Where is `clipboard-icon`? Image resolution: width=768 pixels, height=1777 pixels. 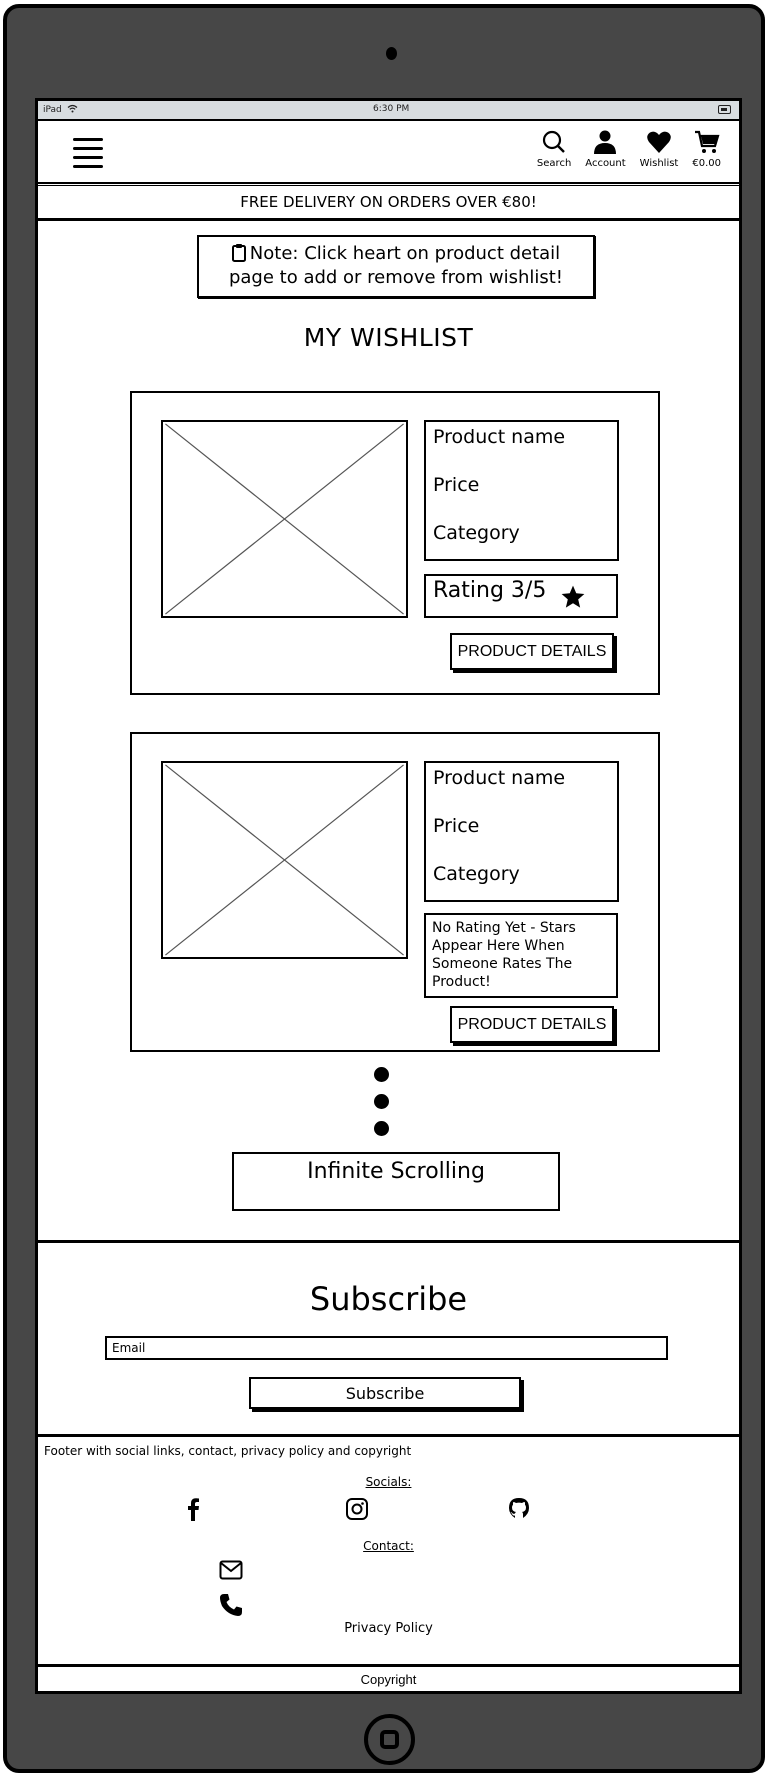 clipboard-icon is located at coordinates (238, 253).